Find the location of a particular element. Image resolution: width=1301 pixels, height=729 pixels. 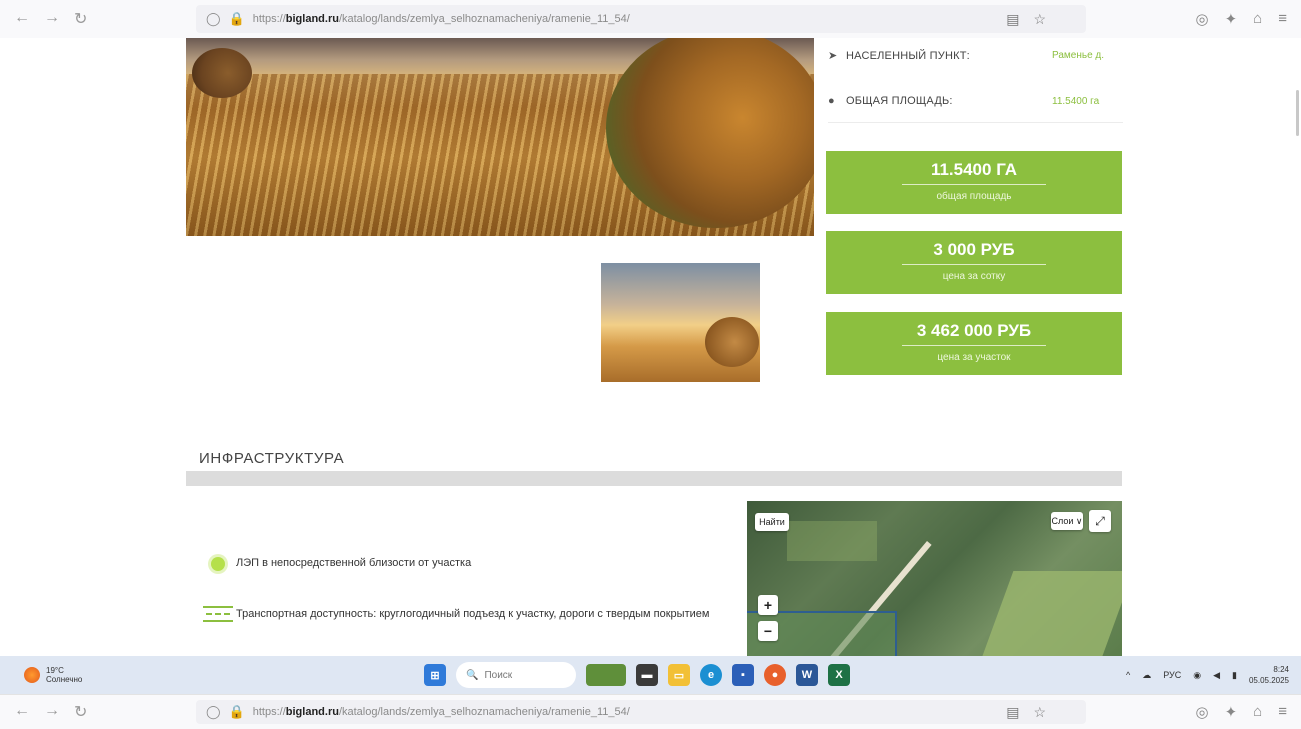

scrollbar-thumb is located at coordinates (1297, 113).